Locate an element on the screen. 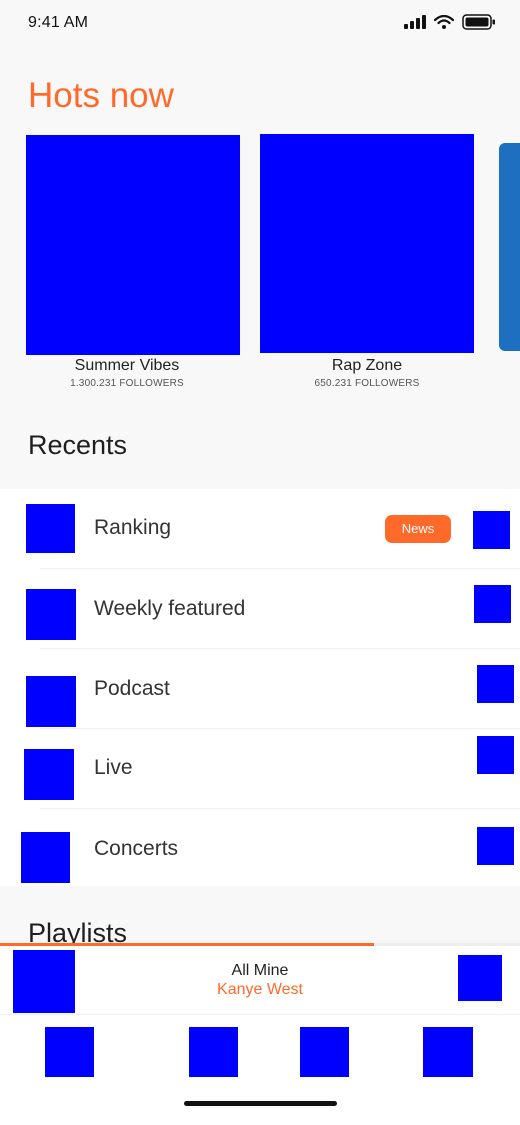 The height and width of the screenshot is (1125, 520). hot-card-summer-vibes is located at coordinates (133, 245).